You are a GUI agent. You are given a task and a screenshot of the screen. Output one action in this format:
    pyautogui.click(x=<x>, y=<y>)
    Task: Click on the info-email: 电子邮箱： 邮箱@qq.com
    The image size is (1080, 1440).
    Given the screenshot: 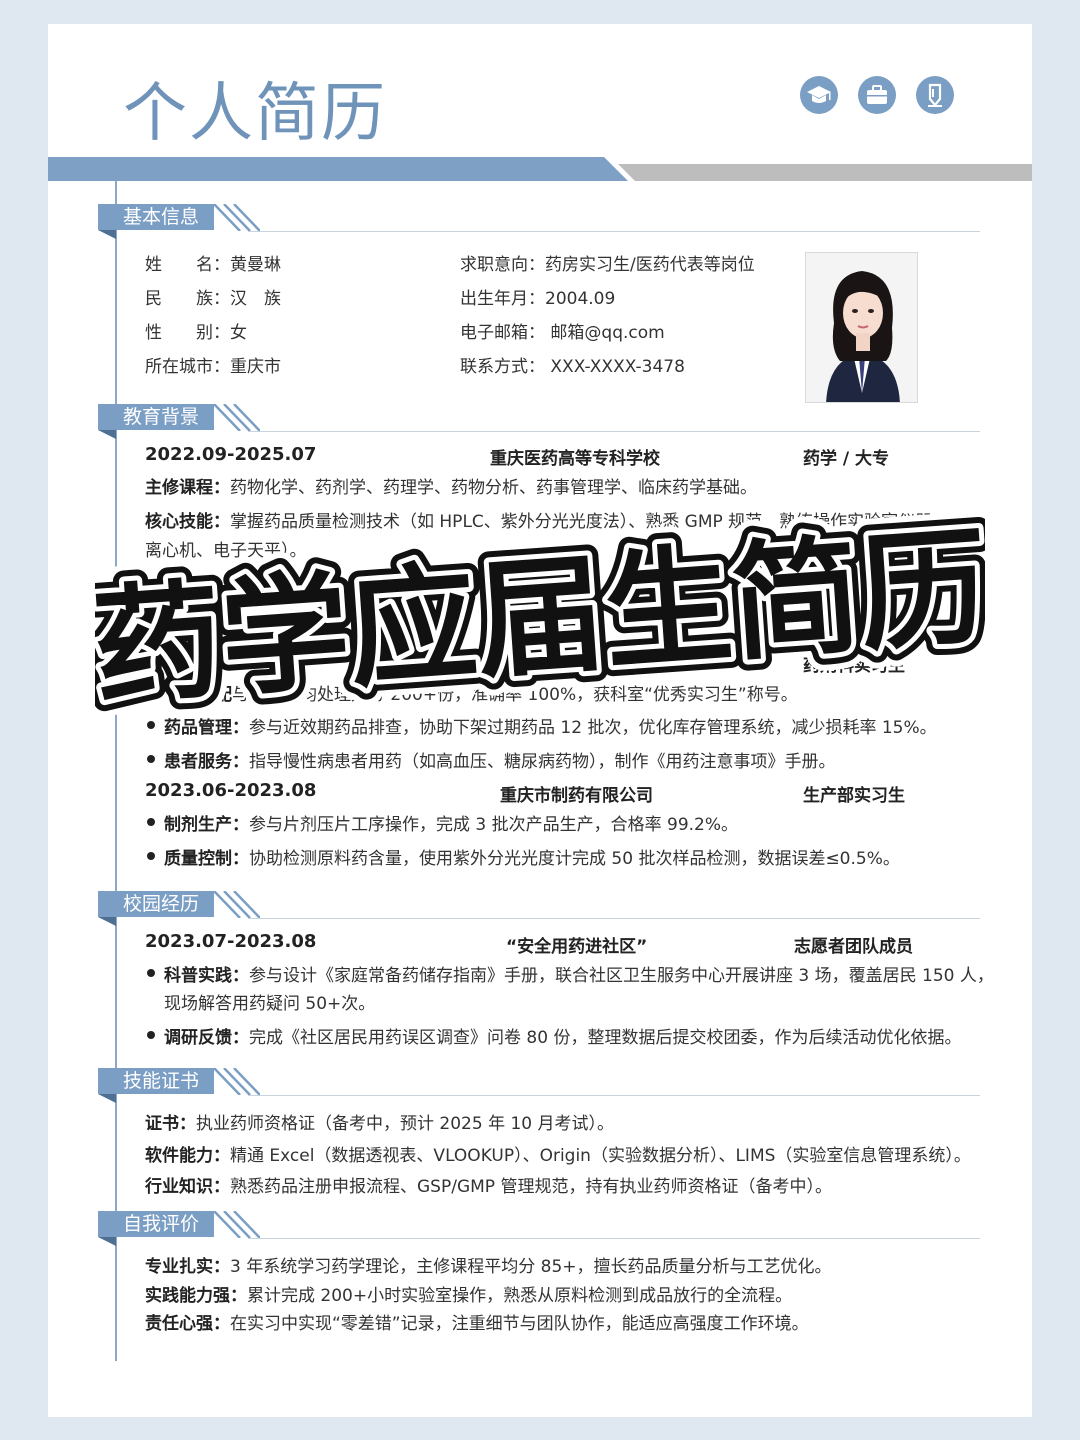 What is the action you would take?
    pyautogui.click(x=562, y=333)
    